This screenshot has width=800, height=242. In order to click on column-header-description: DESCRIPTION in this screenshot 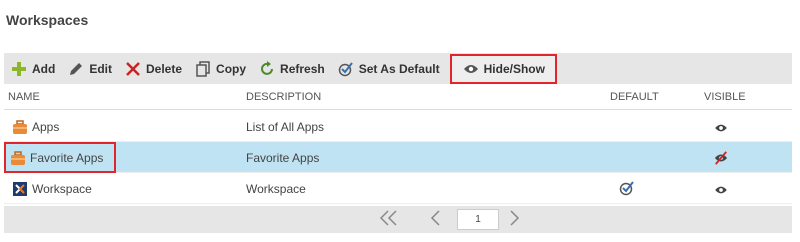, I will do `click(283, 97)`.